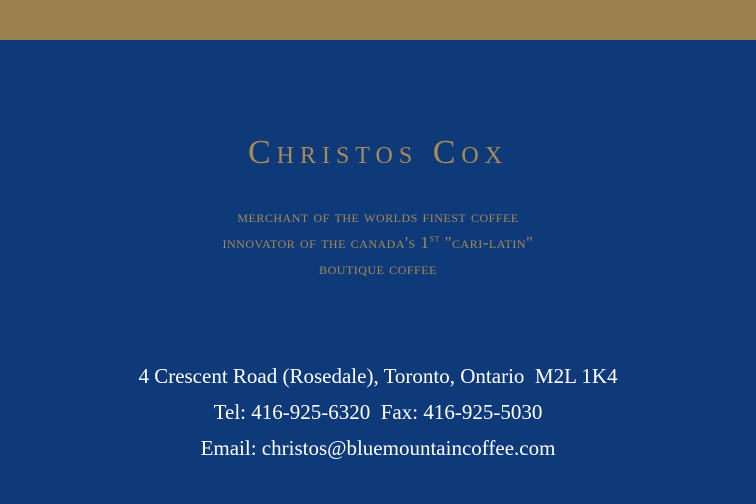 This screenshot has width=756, height=504. I want to click on ordinal-suffix: ST, so click(434, 238).